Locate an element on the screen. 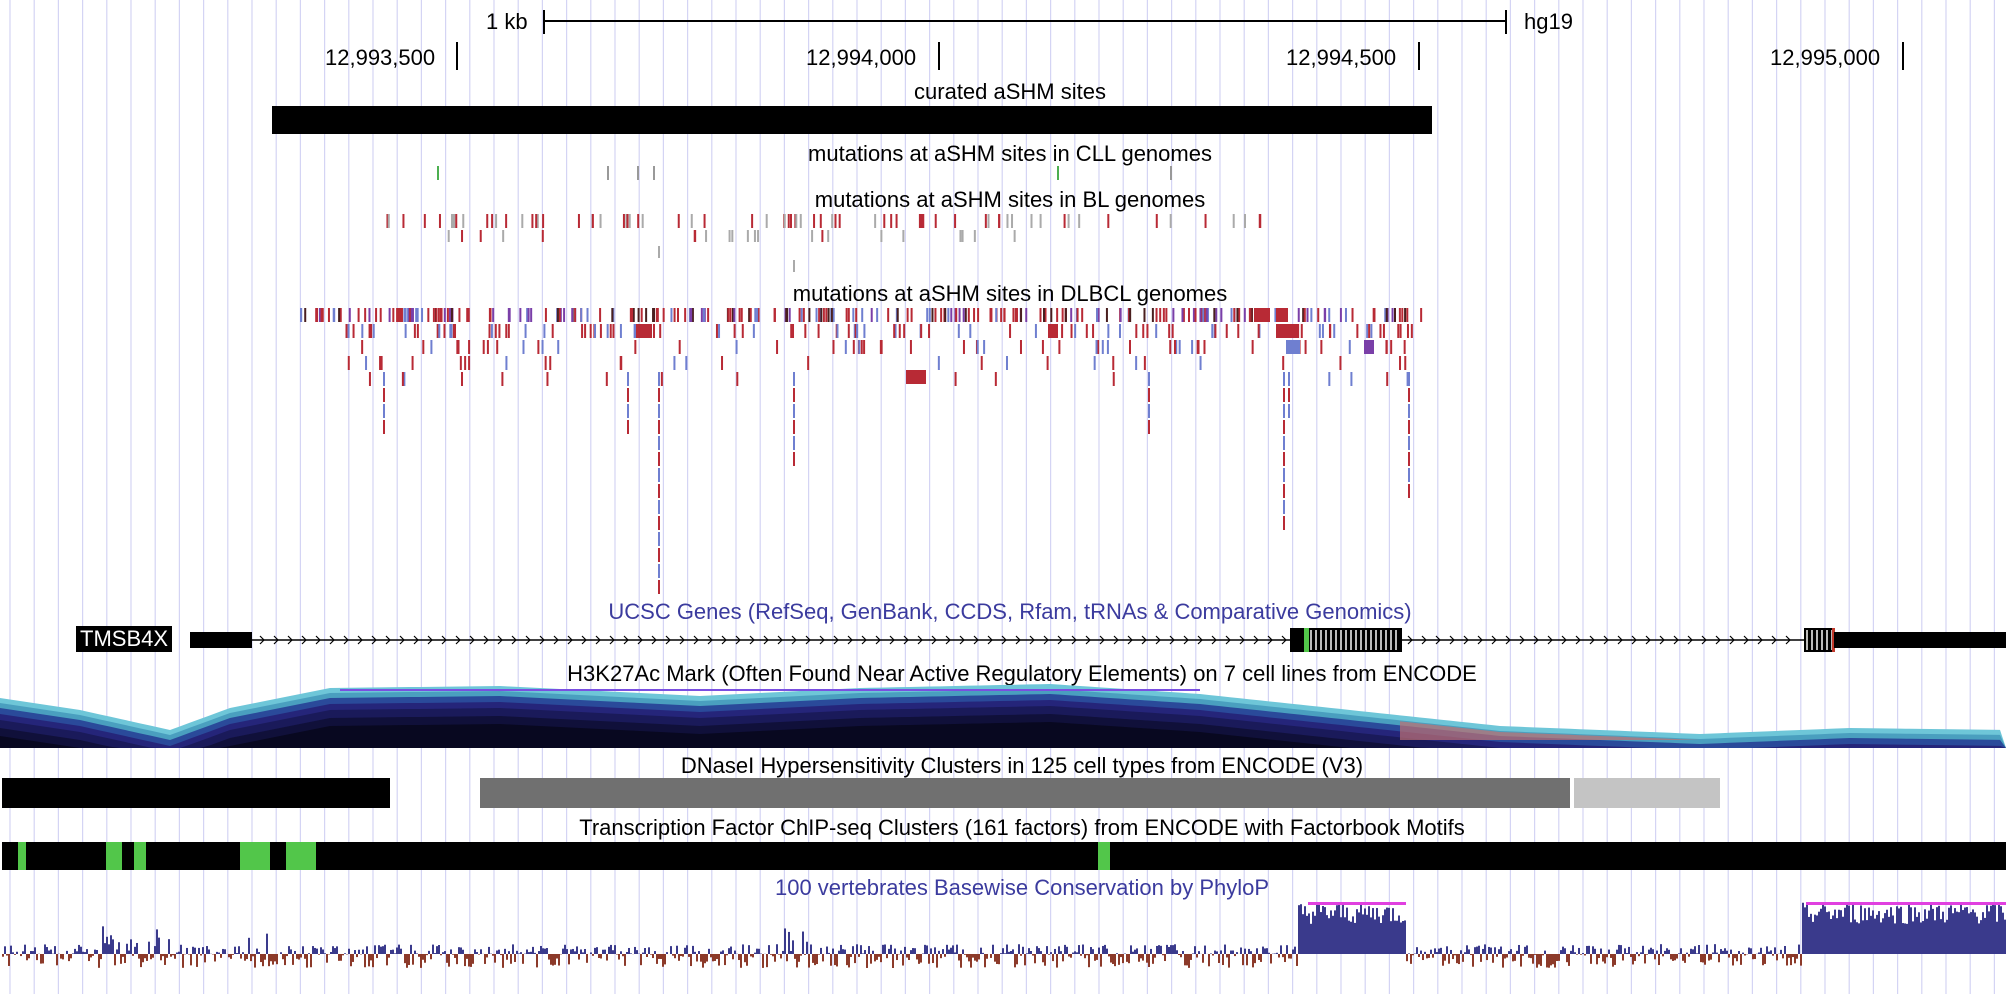 Image resolution: width=2006 pixels, height=994 pixels. ucsc-genes-track is located at coordinates (1003, 640).